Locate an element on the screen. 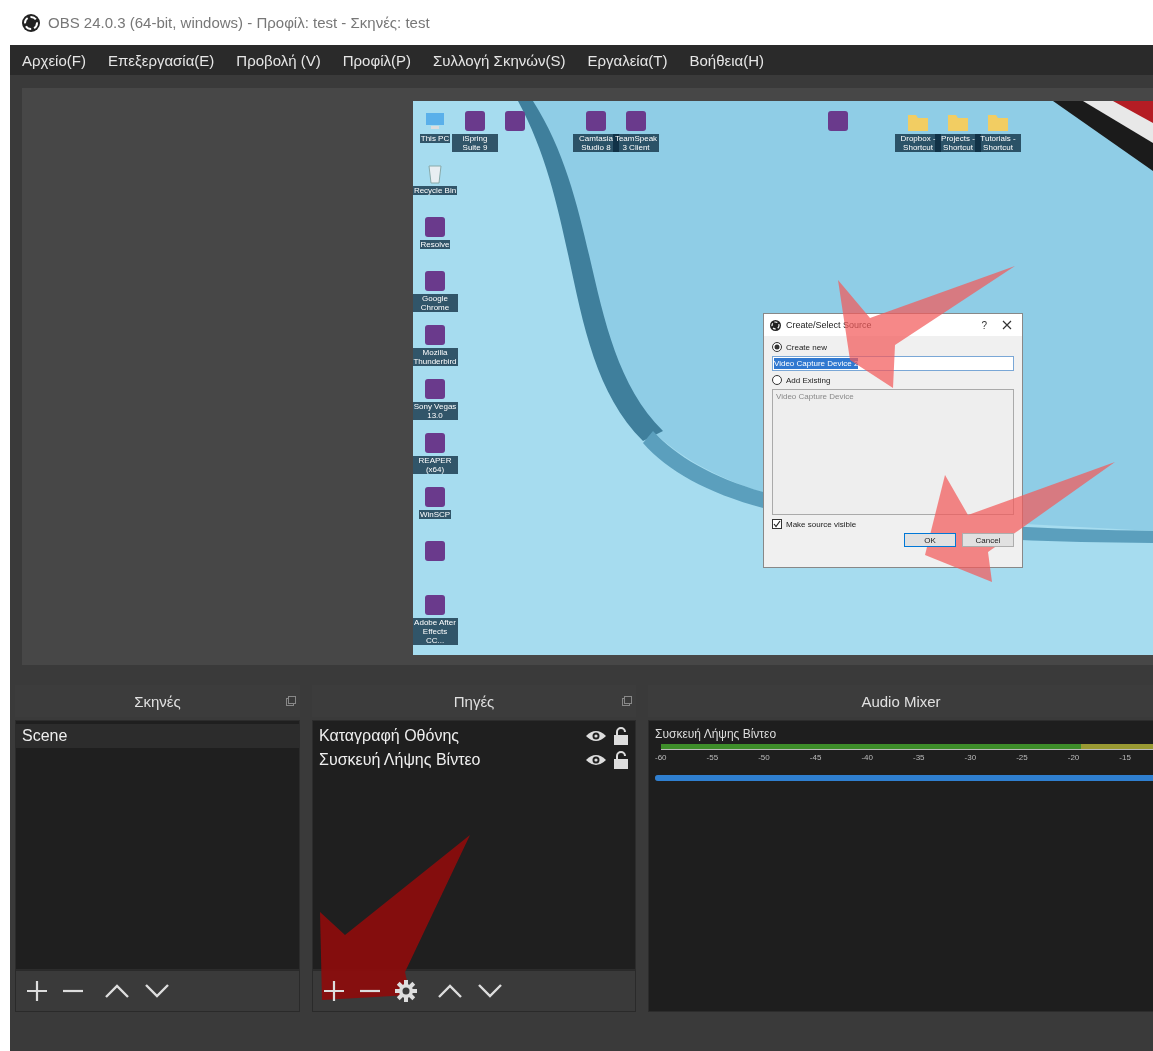  scale-label: -35 is located at coordinates (919, 757).